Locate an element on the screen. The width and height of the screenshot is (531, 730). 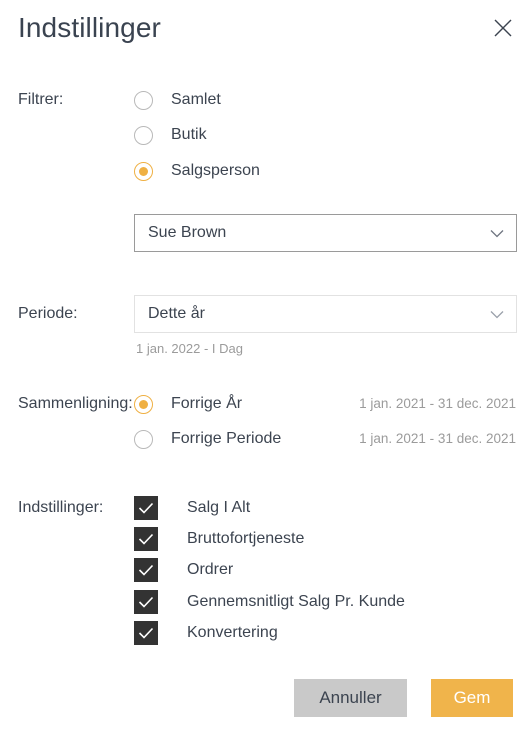
cancel-button: Annuller is located at coordinates (350, 698).